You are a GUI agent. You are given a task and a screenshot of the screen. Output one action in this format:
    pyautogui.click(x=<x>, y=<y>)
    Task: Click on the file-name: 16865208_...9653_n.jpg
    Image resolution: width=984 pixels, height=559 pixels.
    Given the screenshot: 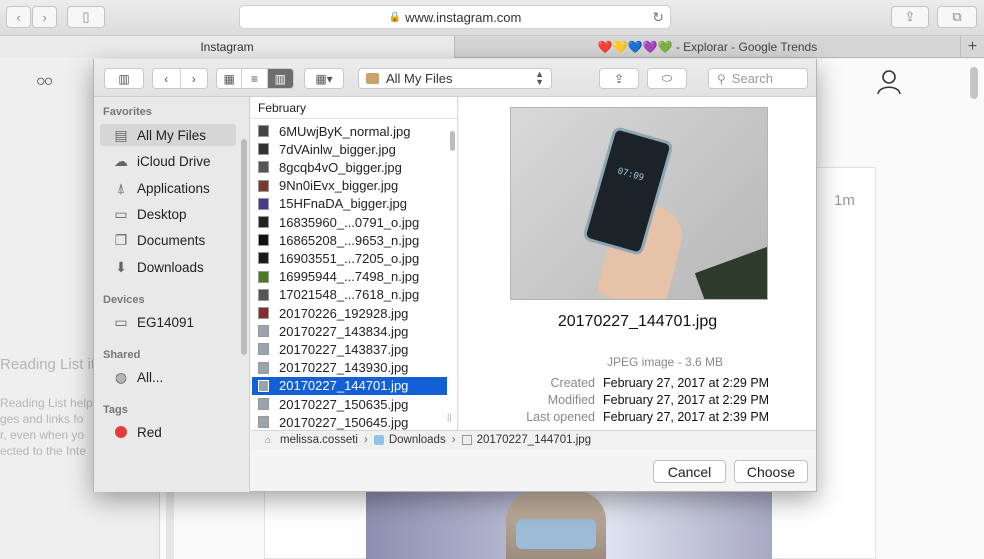 What is the action you would take?
    pyautogui.click(x=349, y=240)
    